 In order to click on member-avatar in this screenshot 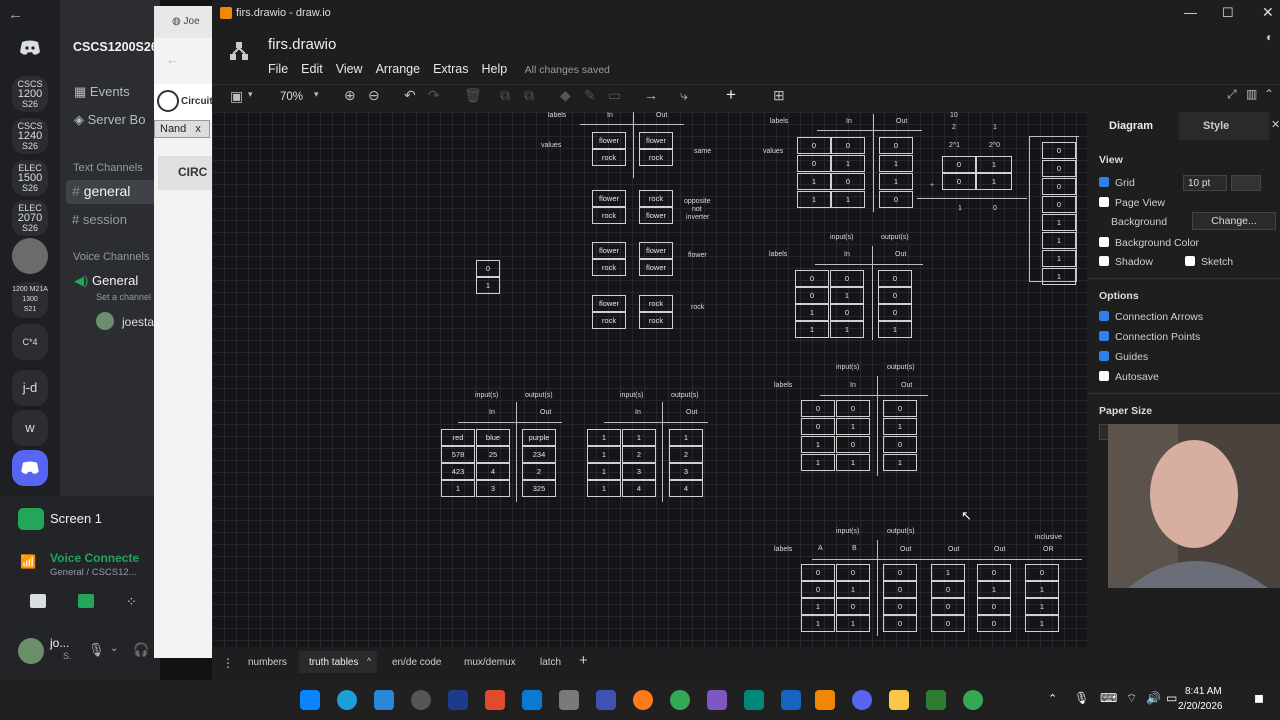, I will do `click(105, 321)`.